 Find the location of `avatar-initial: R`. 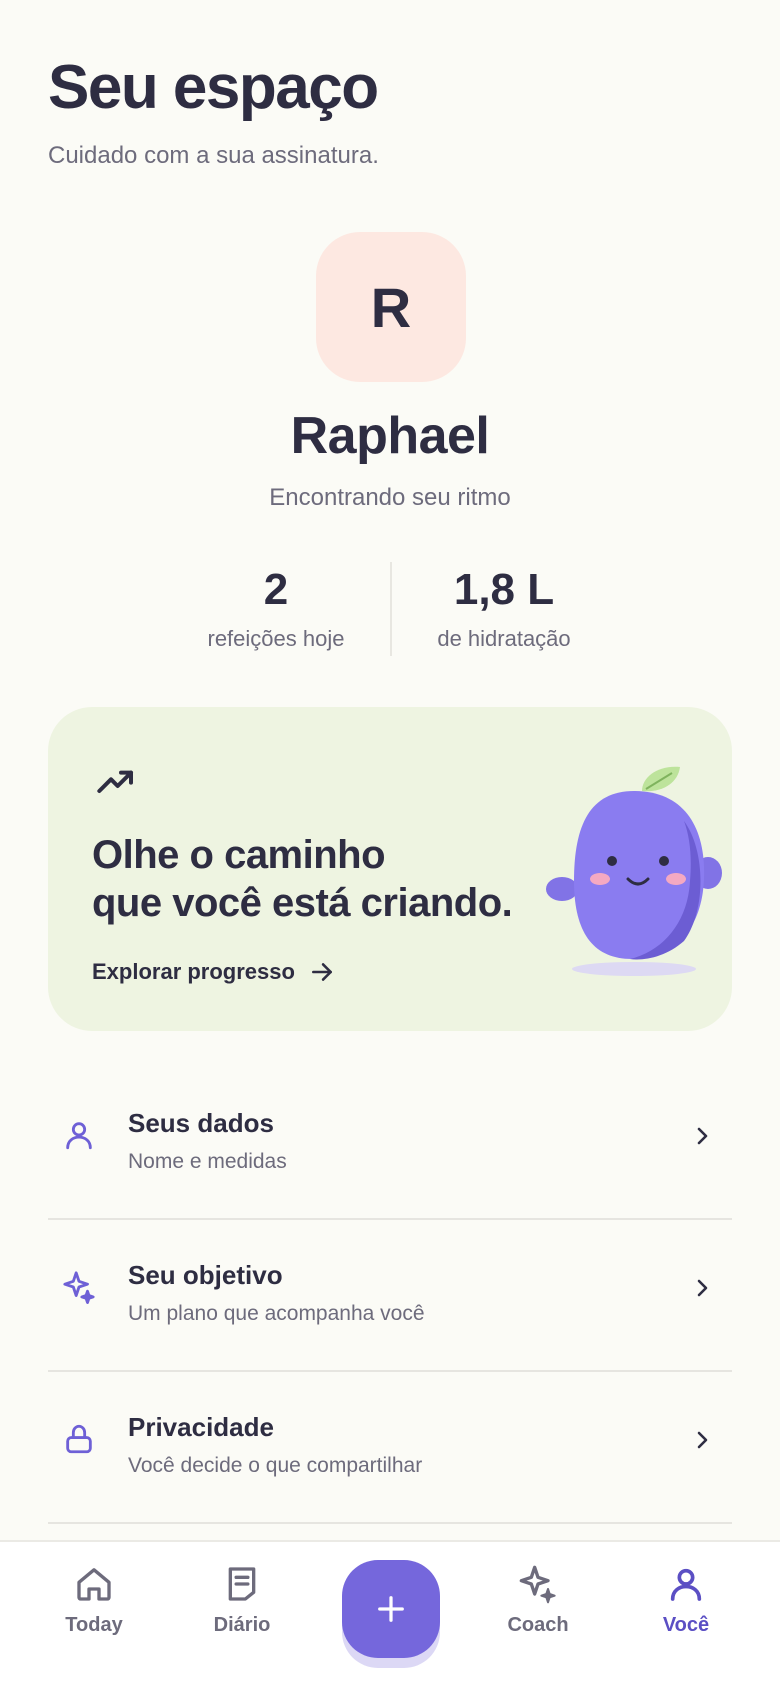

avatar-initial: R is located at coordinates (391, 307).